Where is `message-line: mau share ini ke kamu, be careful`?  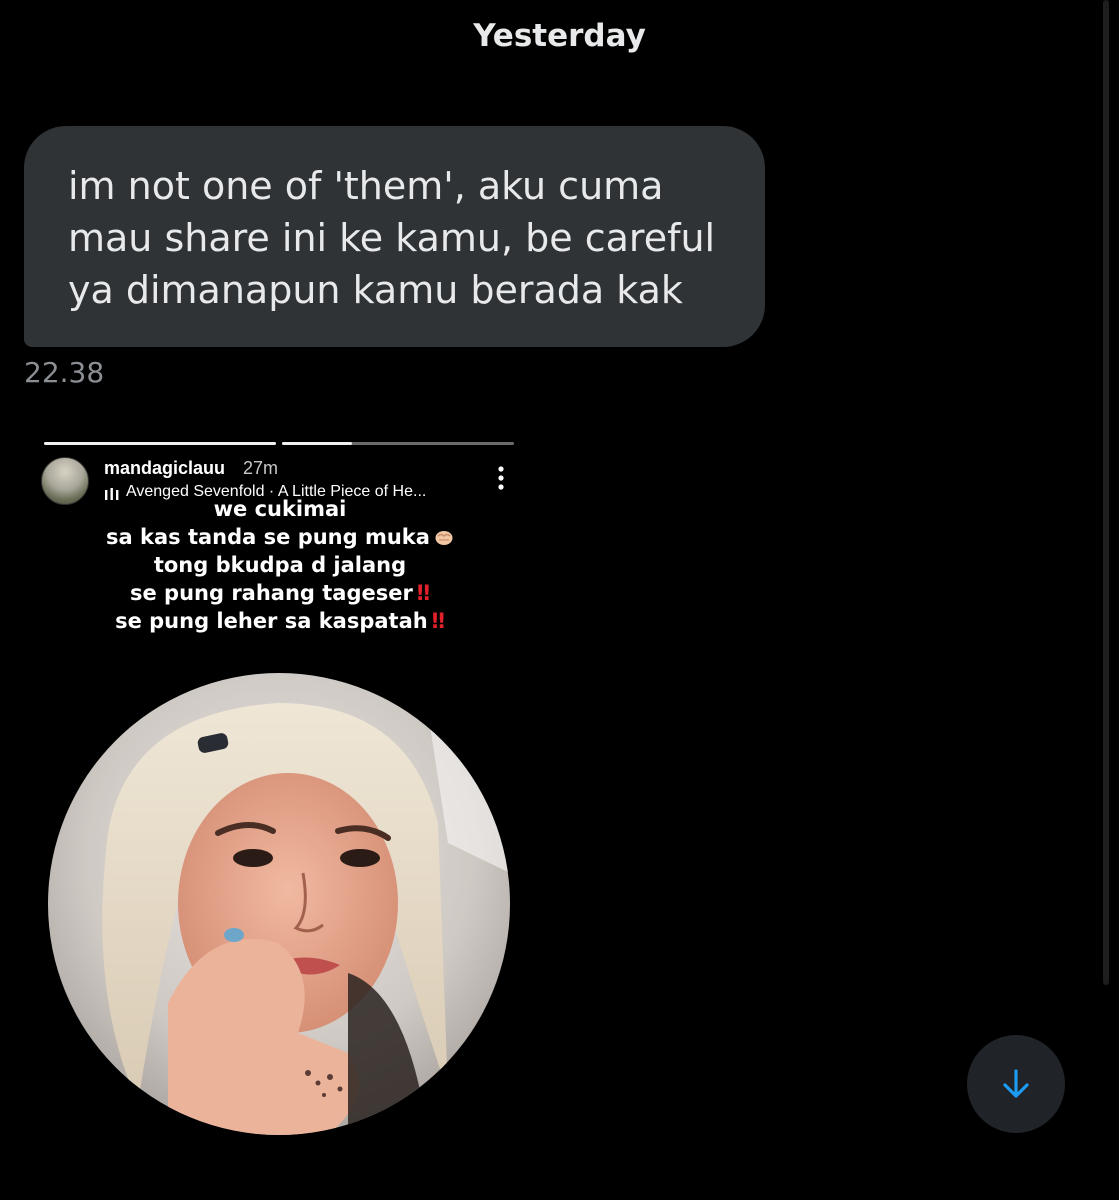
message-line: mau share ini ke kamu, be careful is located at coordinates (392, 238).